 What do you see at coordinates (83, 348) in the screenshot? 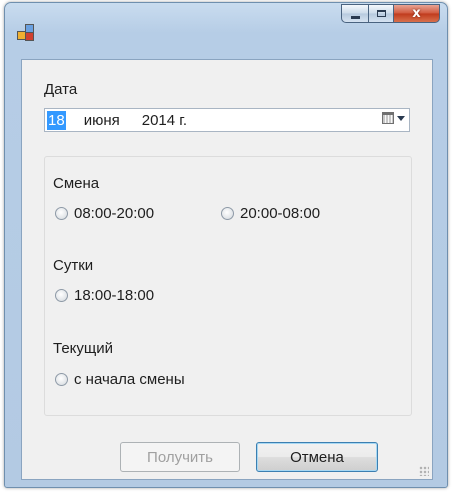
I see `current-label: Текущий` at bounding box center [83, 348].